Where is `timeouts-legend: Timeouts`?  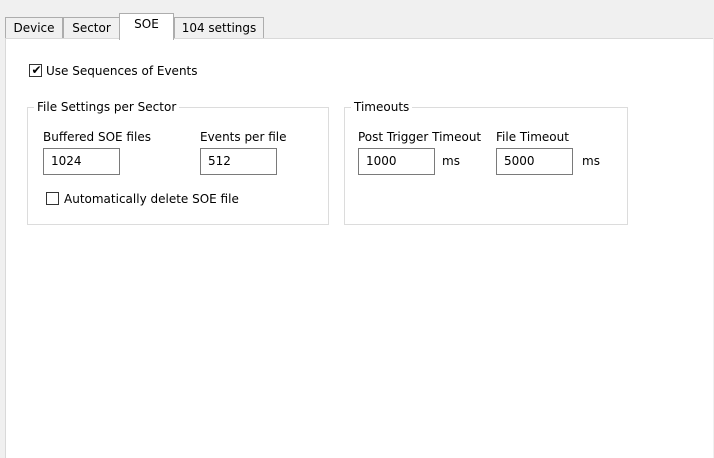
timeouts-legend: Timeouts is located at coordinates (382, 107).